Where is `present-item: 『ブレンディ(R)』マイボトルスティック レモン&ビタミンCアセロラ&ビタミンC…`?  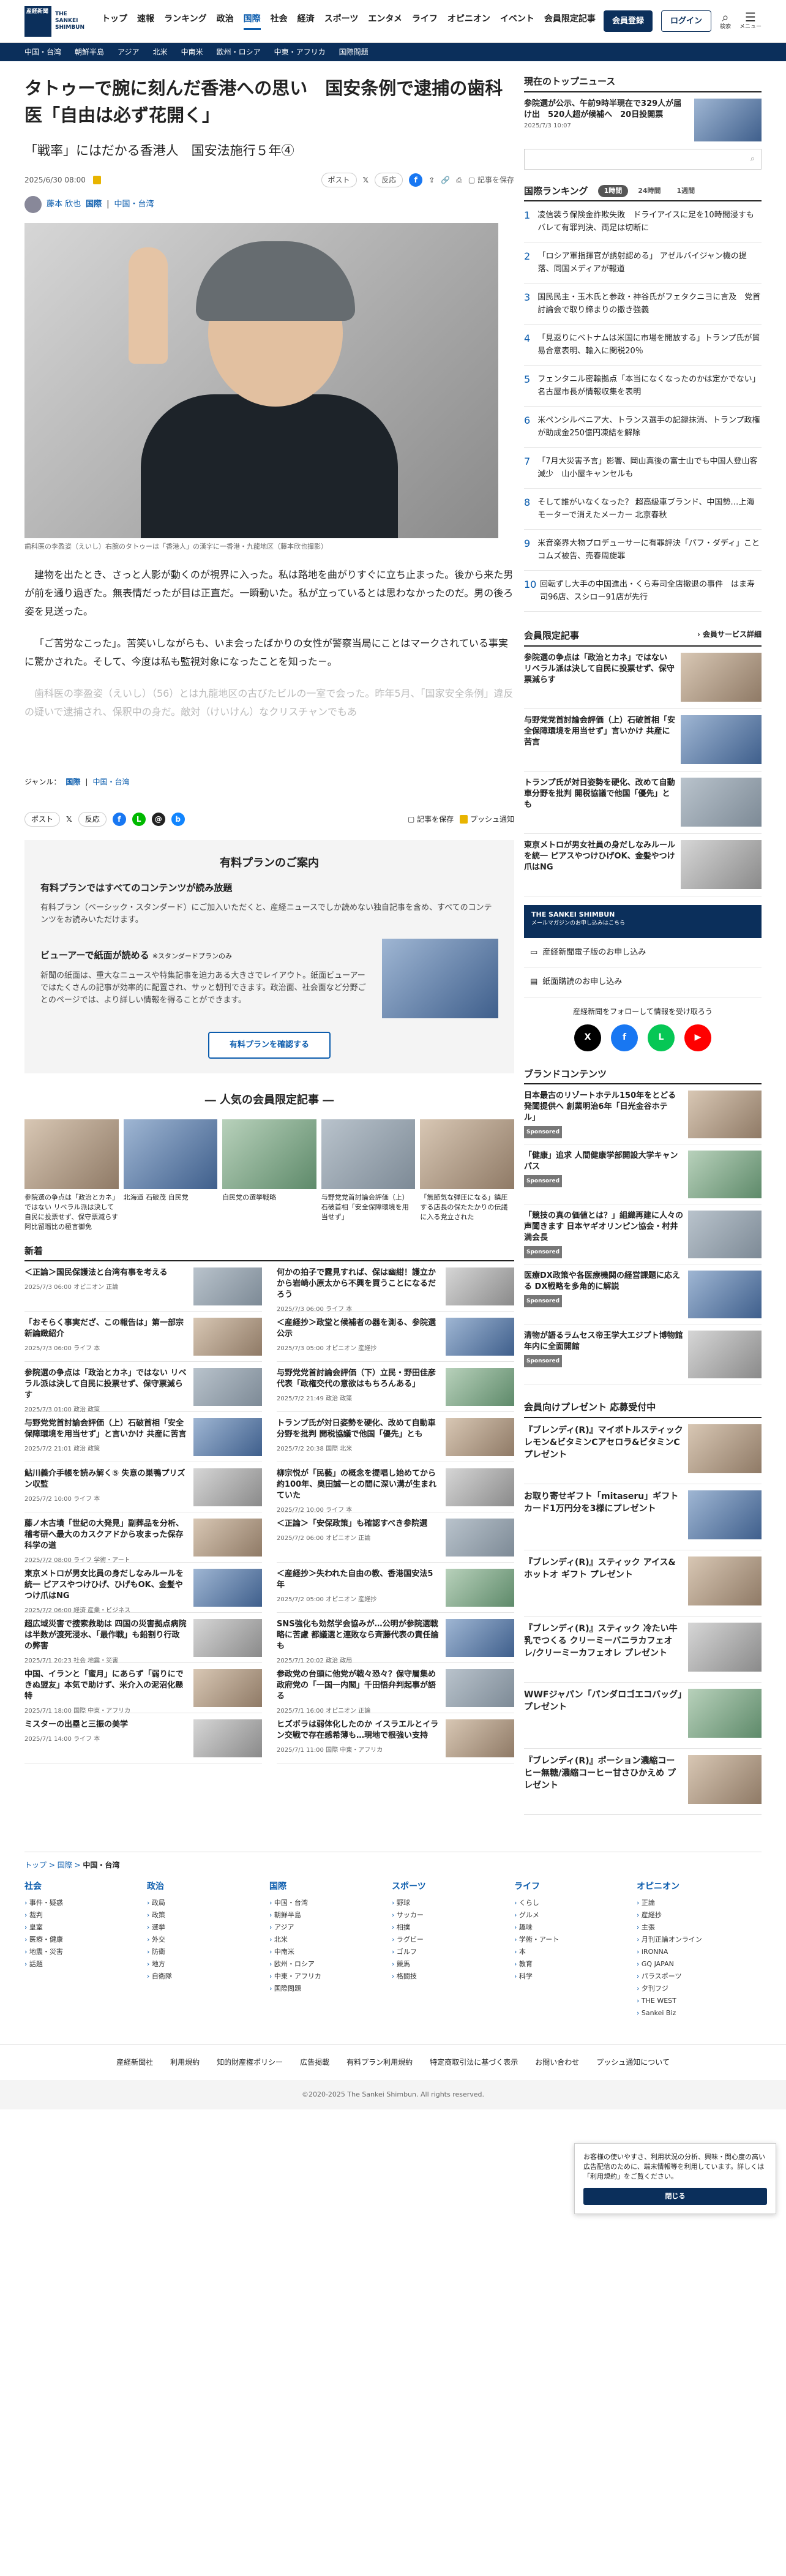 present-item: 『ブレンディ(R)』マイボトルスティック レモン&ビタミンCアセロラ&ビタミンC… is located at coordinates (643, 1451).